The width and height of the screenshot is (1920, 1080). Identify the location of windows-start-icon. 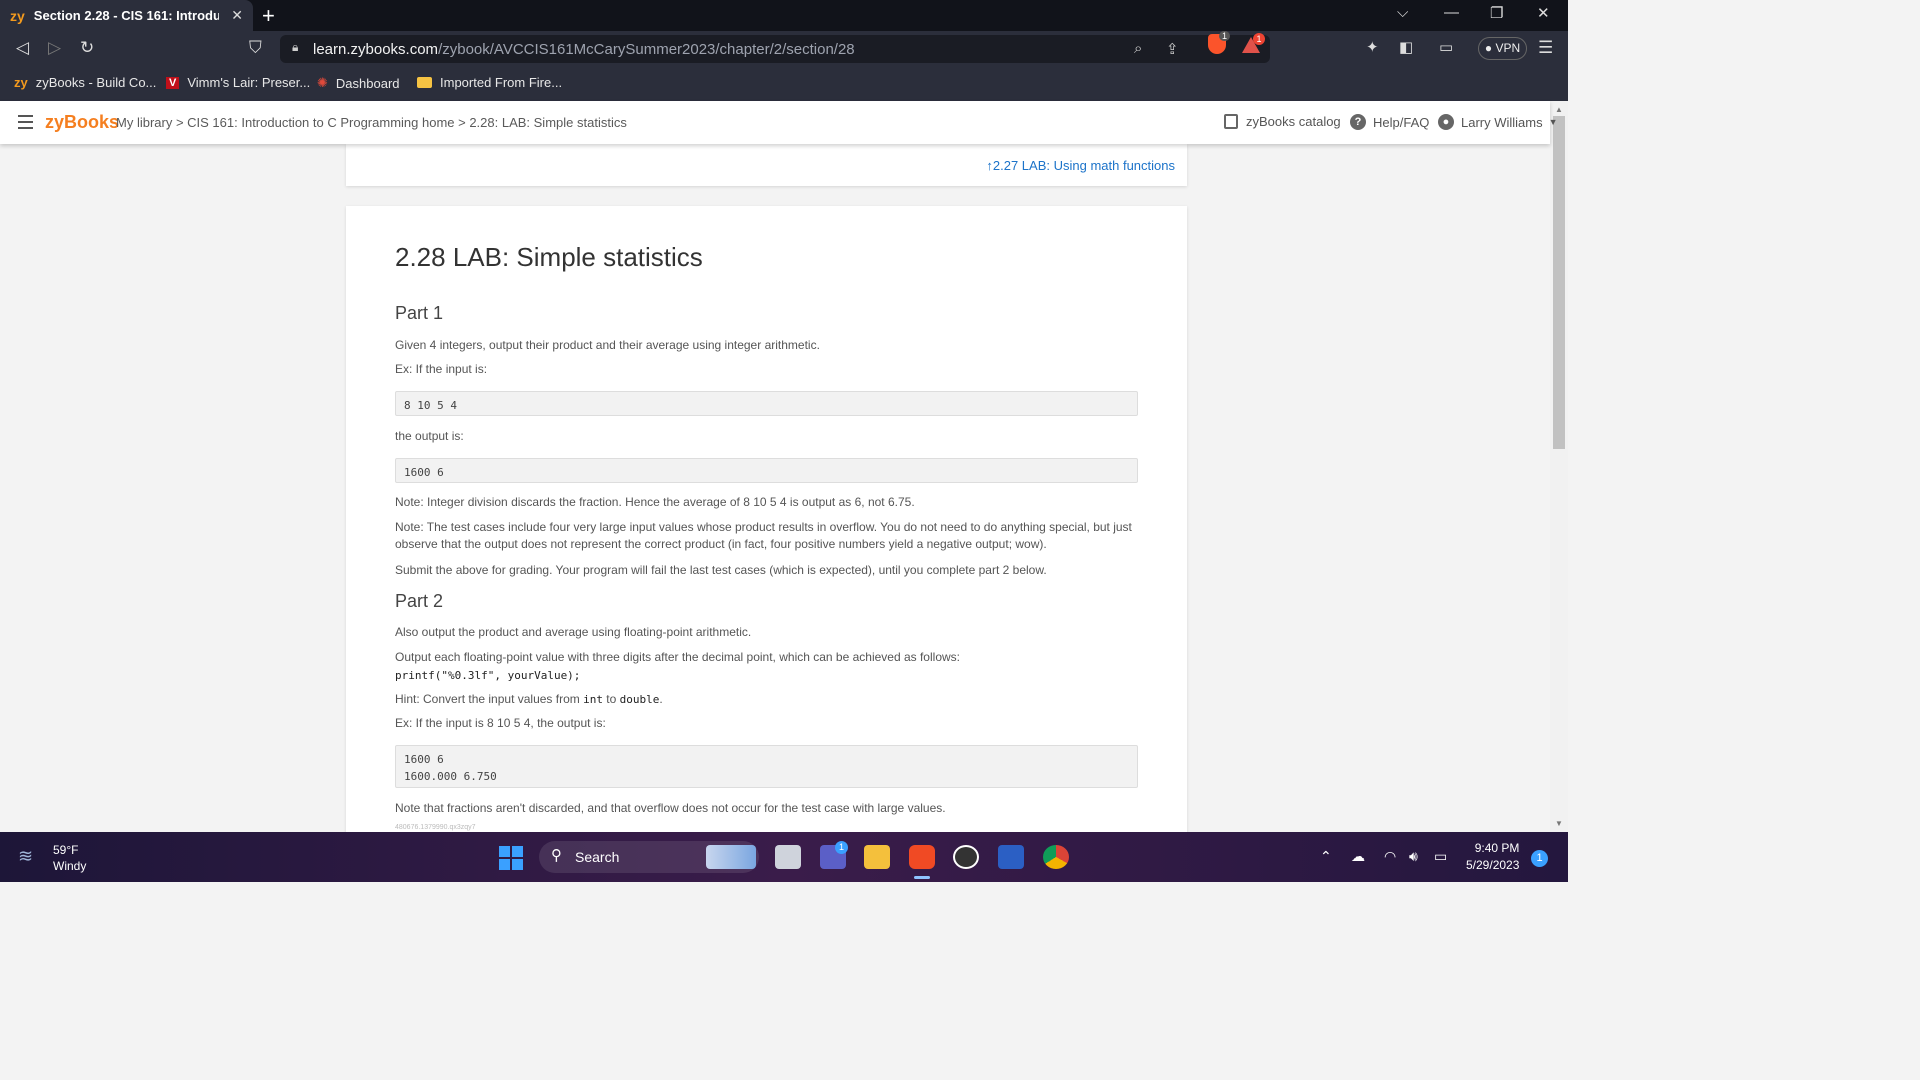
(511, 858).